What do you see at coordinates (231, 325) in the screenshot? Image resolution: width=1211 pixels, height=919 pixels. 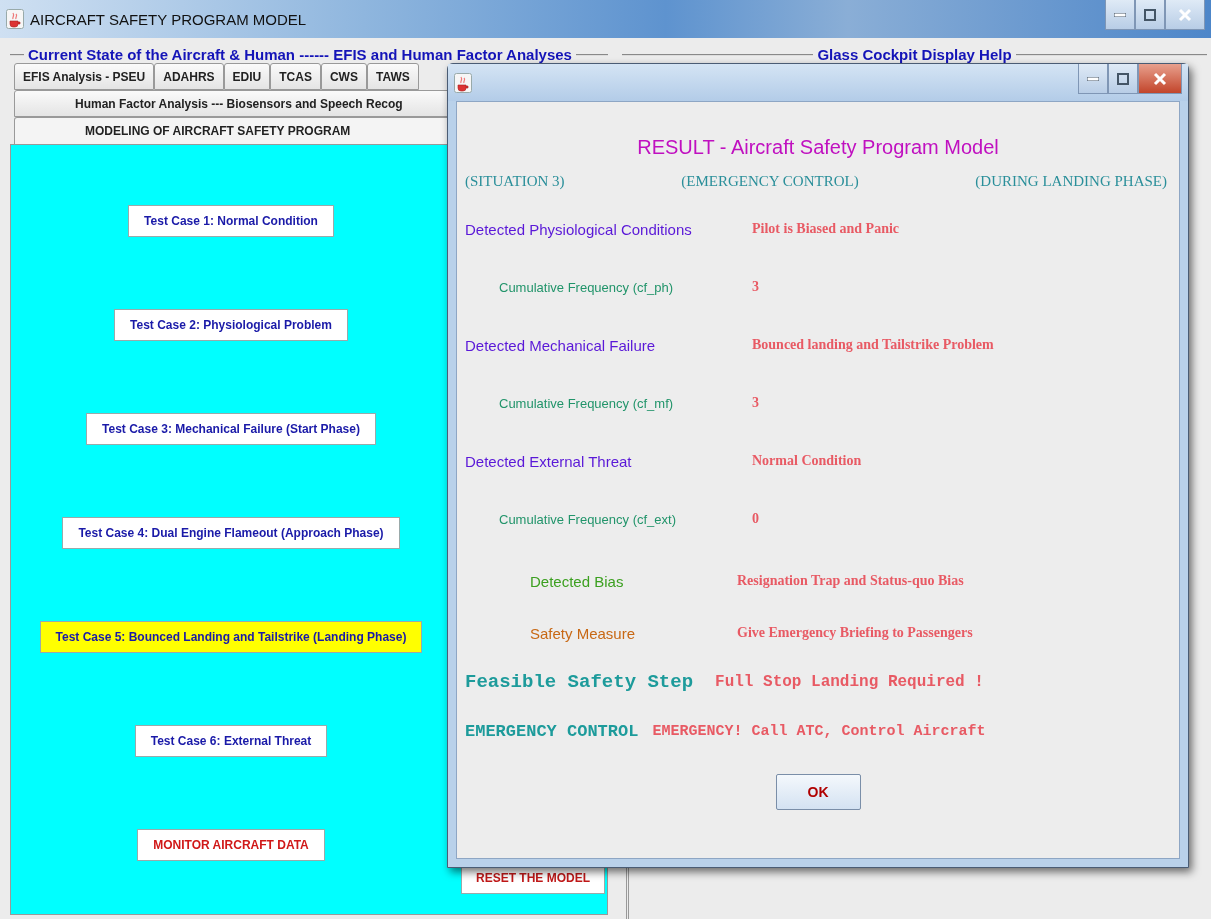 I see `test-case-button: Test Case 2: Physiological Problem` at bounding box center [231, 325].